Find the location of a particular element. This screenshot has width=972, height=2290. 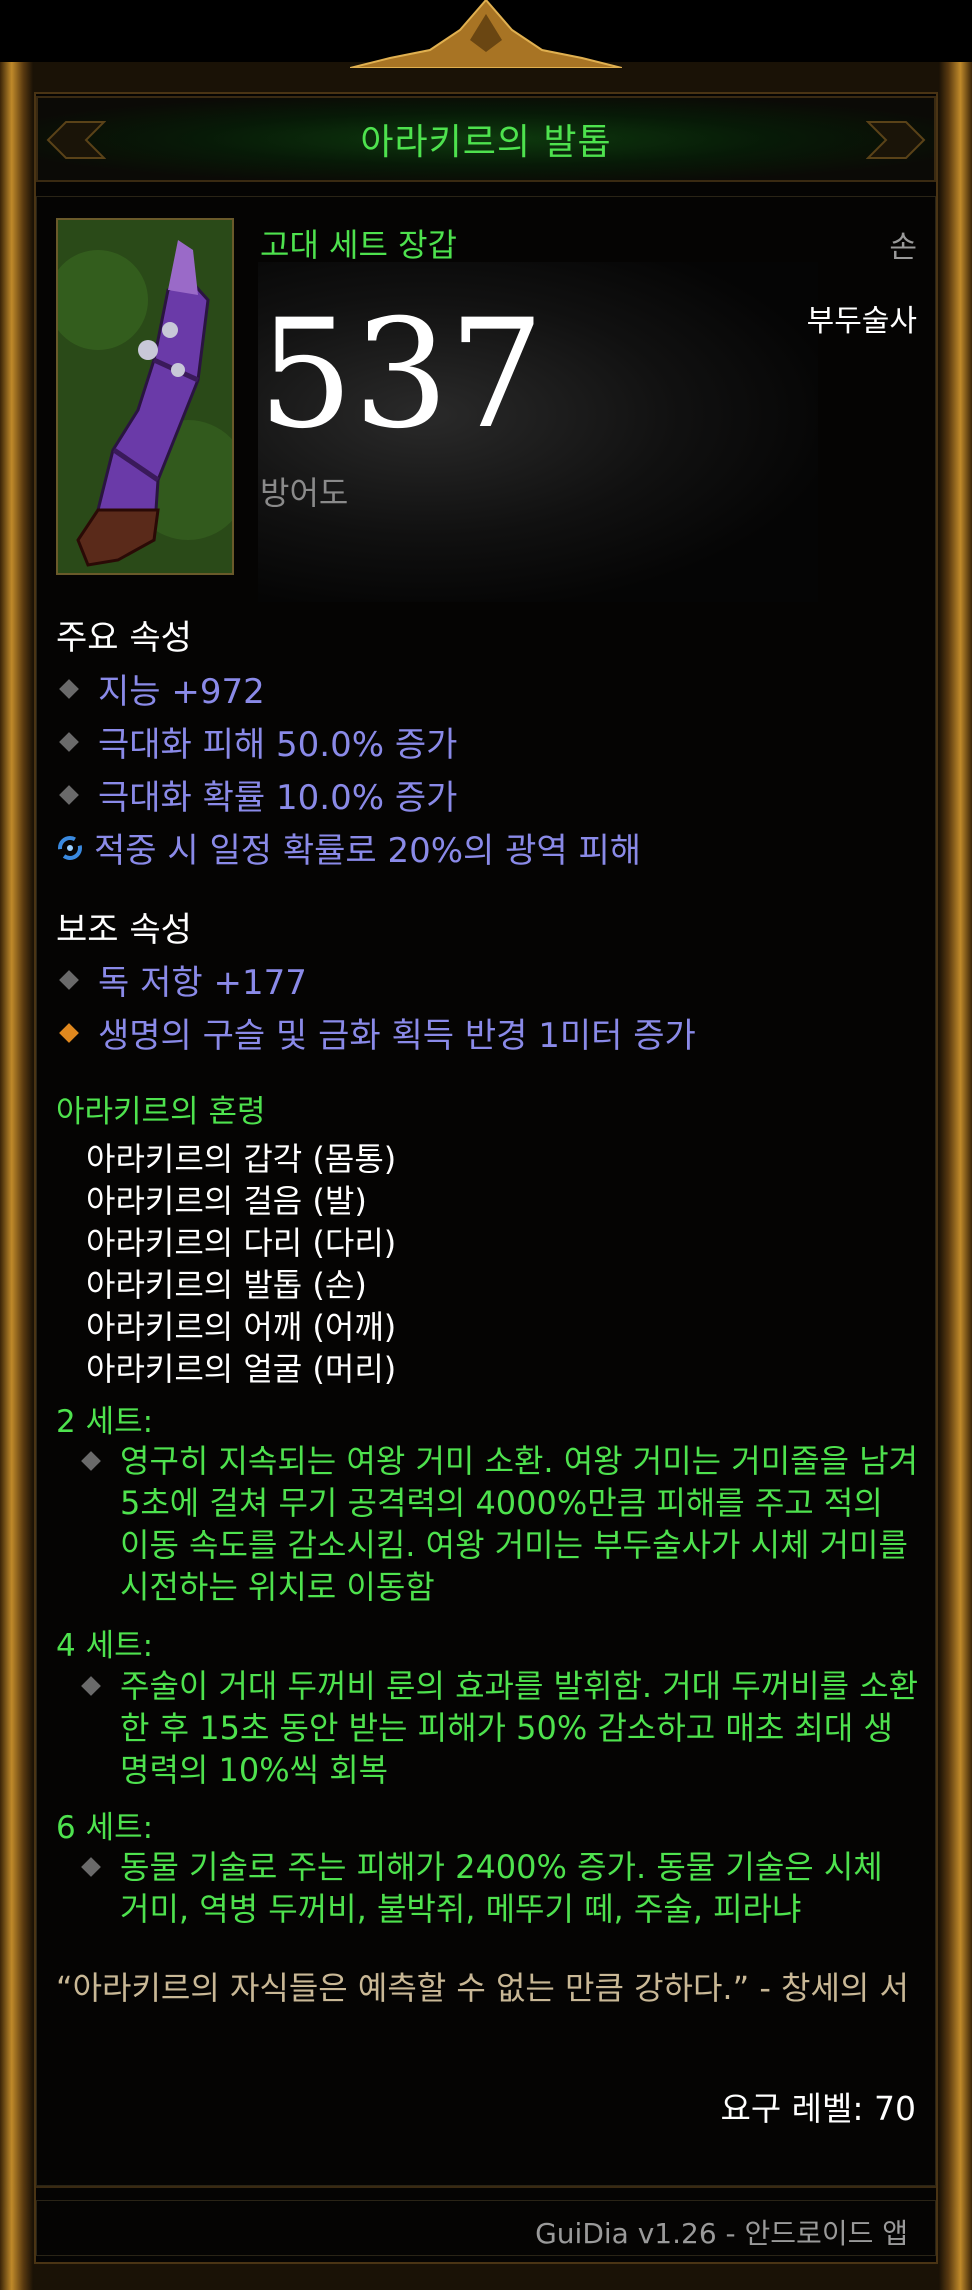

armor-value: 537 is located at coordinates (401, 375).